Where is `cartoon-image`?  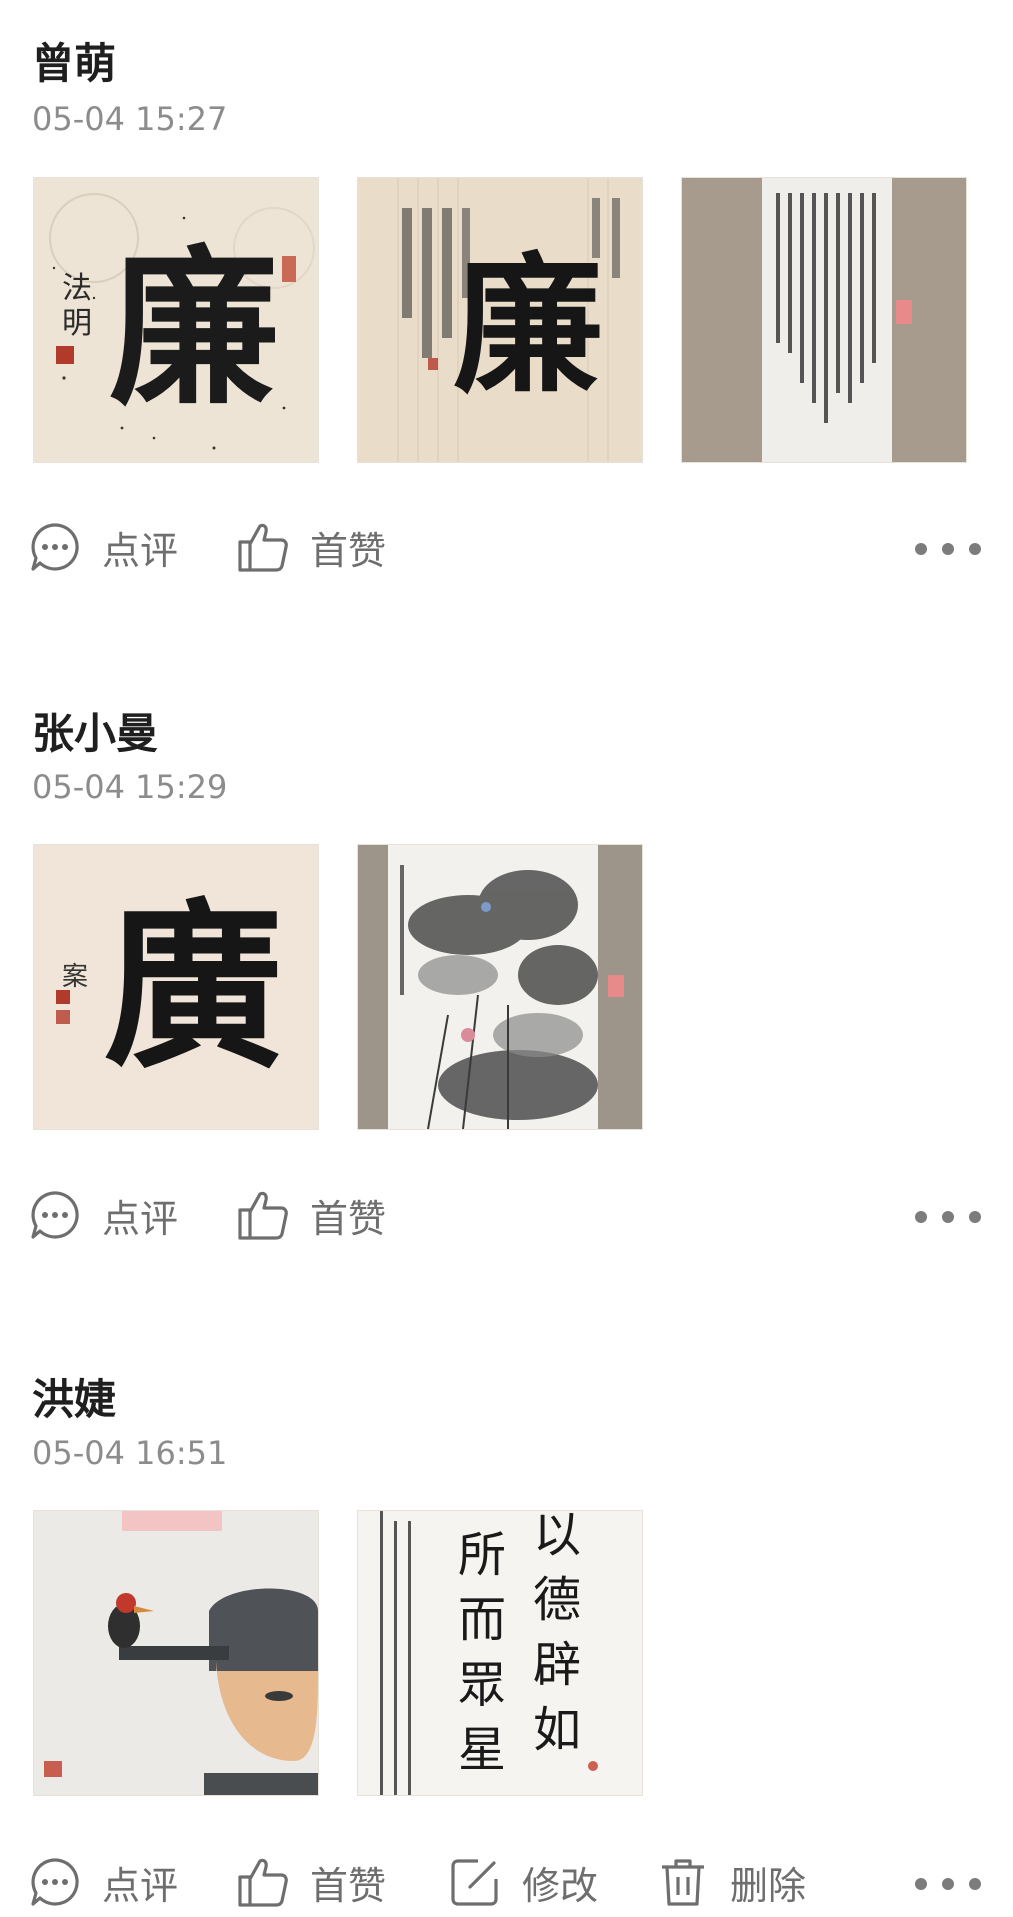 cartoon-image is located at coordinates (176, 1653).